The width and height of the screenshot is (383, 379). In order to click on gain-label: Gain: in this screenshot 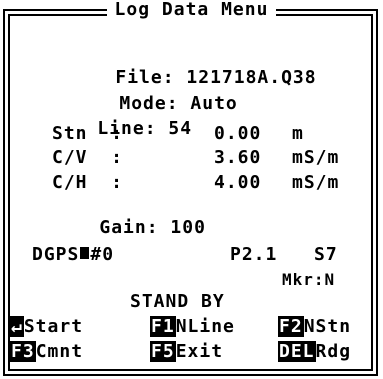, I will do `click(129, 227)`.